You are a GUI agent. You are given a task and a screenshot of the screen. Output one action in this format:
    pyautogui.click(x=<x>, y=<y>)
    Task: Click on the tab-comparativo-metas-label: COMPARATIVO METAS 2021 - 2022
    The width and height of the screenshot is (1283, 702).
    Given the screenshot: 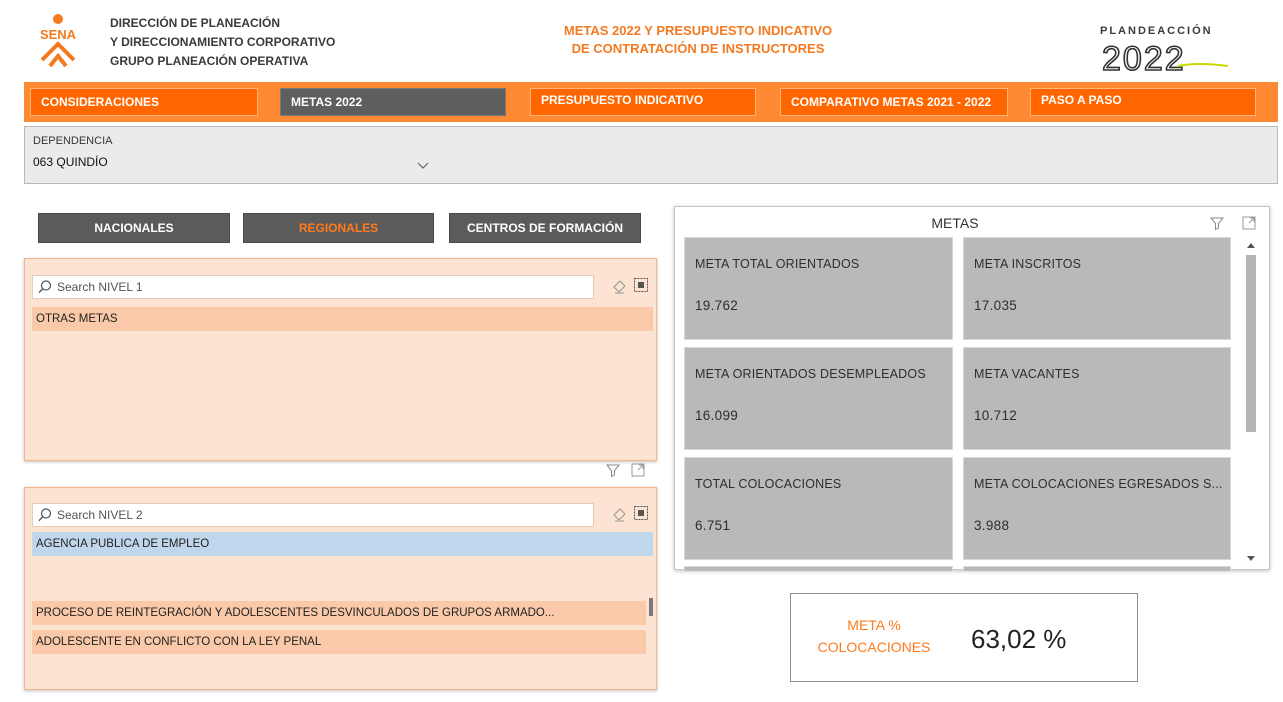 What is the action you would take?
    pyautogui.click(x=891, y=102)
    